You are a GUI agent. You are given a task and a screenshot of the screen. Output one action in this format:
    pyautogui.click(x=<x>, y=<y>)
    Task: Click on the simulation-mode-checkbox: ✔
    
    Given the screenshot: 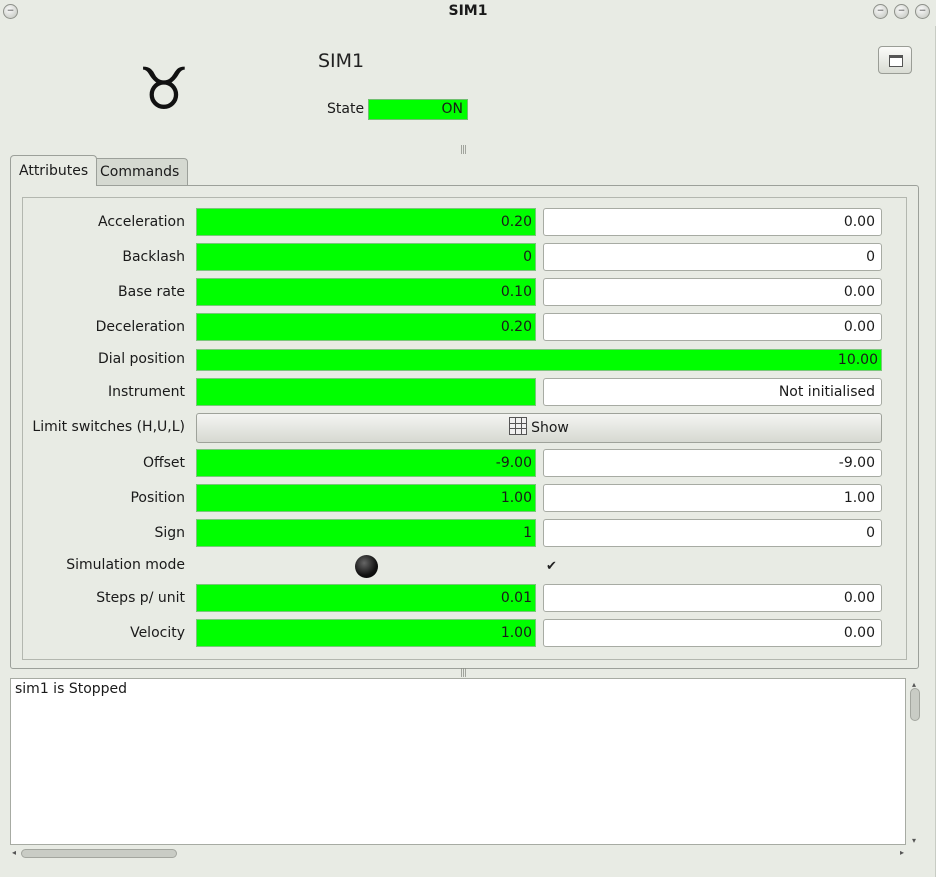 What is the action you would take?
    pyautogui.click(x=551, y=566)
    